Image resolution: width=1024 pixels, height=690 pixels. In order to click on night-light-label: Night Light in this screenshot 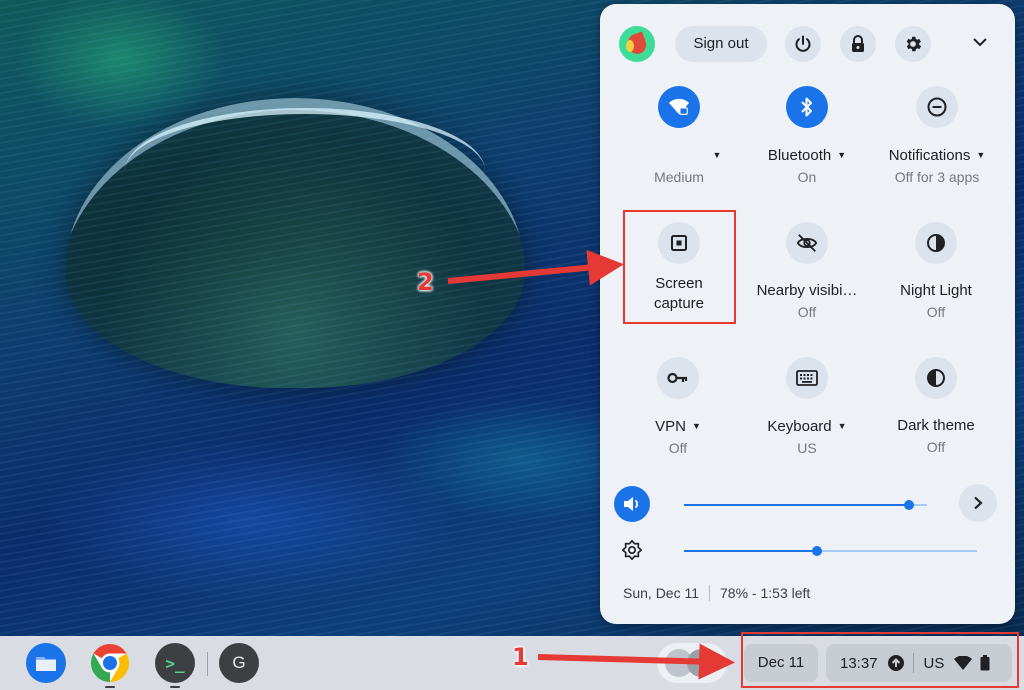, I will do `click(936, 290)`.